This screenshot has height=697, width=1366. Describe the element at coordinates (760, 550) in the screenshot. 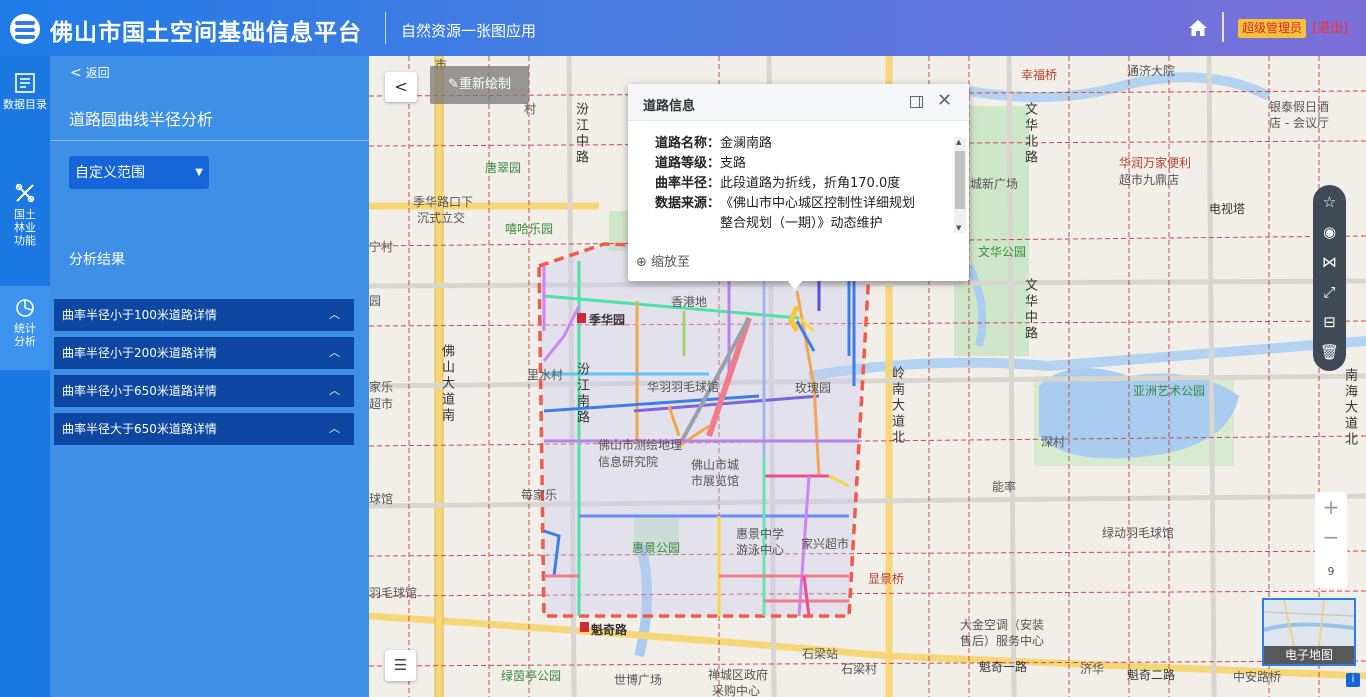

I see `map-label: 游泳中心` at that location.